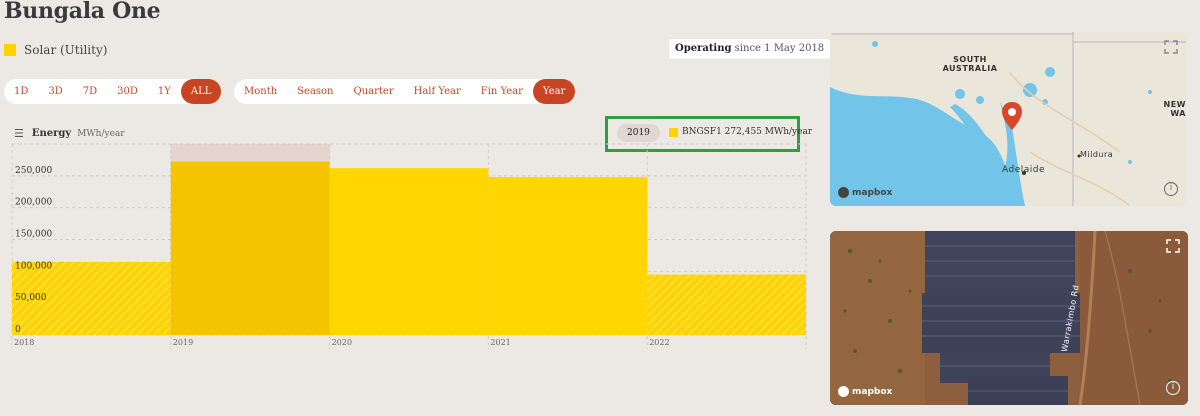  I want to click on x-tick-label: 2021, so click(500, 342).